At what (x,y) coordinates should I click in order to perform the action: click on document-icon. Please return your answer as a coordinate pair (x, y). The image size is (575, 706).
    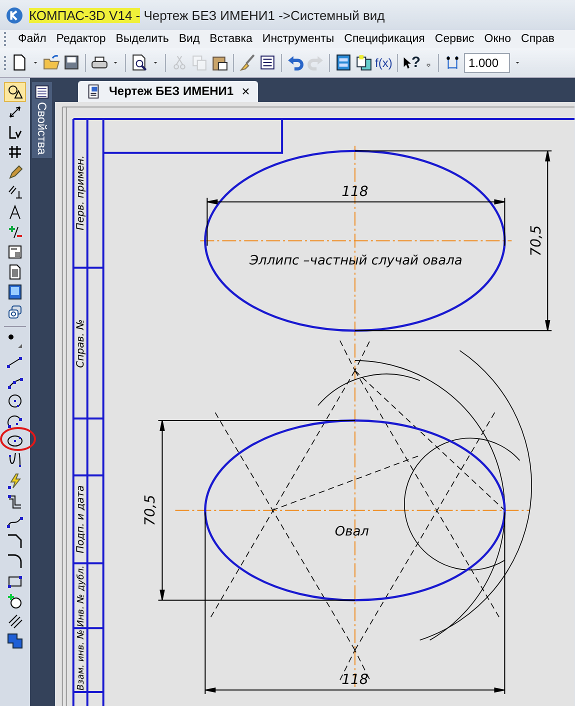
    Looking at the image, I should click on (15, 272).